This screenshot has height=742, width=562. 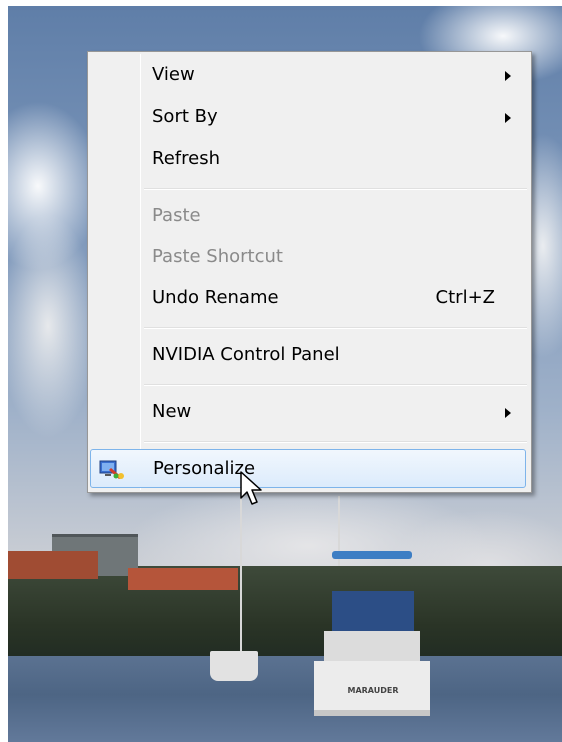 I want to click on menu-item-refresh: Refresh, so click(x=309, y=159).